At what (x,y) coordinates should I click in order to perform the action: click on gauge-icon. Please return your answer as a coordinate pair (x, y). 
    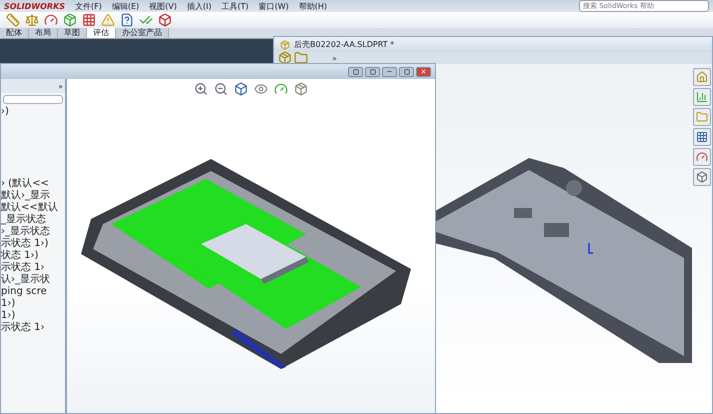
    Looking at the image, I should click on (51, 20).